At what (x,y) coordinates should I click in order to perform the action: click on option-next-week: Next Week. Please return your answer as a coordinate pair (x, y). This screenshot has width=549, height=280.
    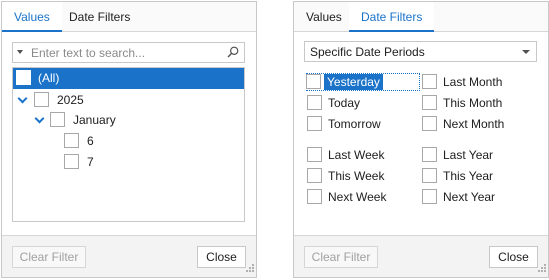
    Looking at the image, I should click on (362, 197).